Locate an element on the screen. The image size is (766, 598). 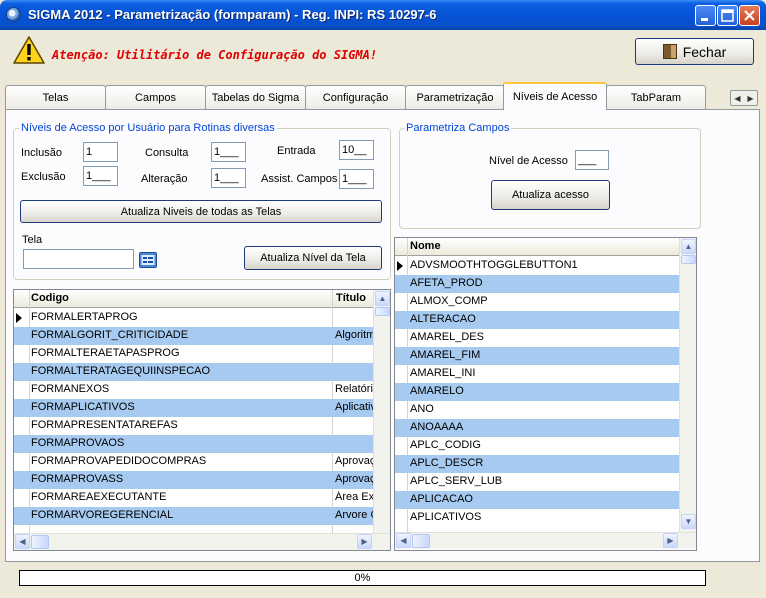
progress-bar: 0% is located at coordinates (362, 578).